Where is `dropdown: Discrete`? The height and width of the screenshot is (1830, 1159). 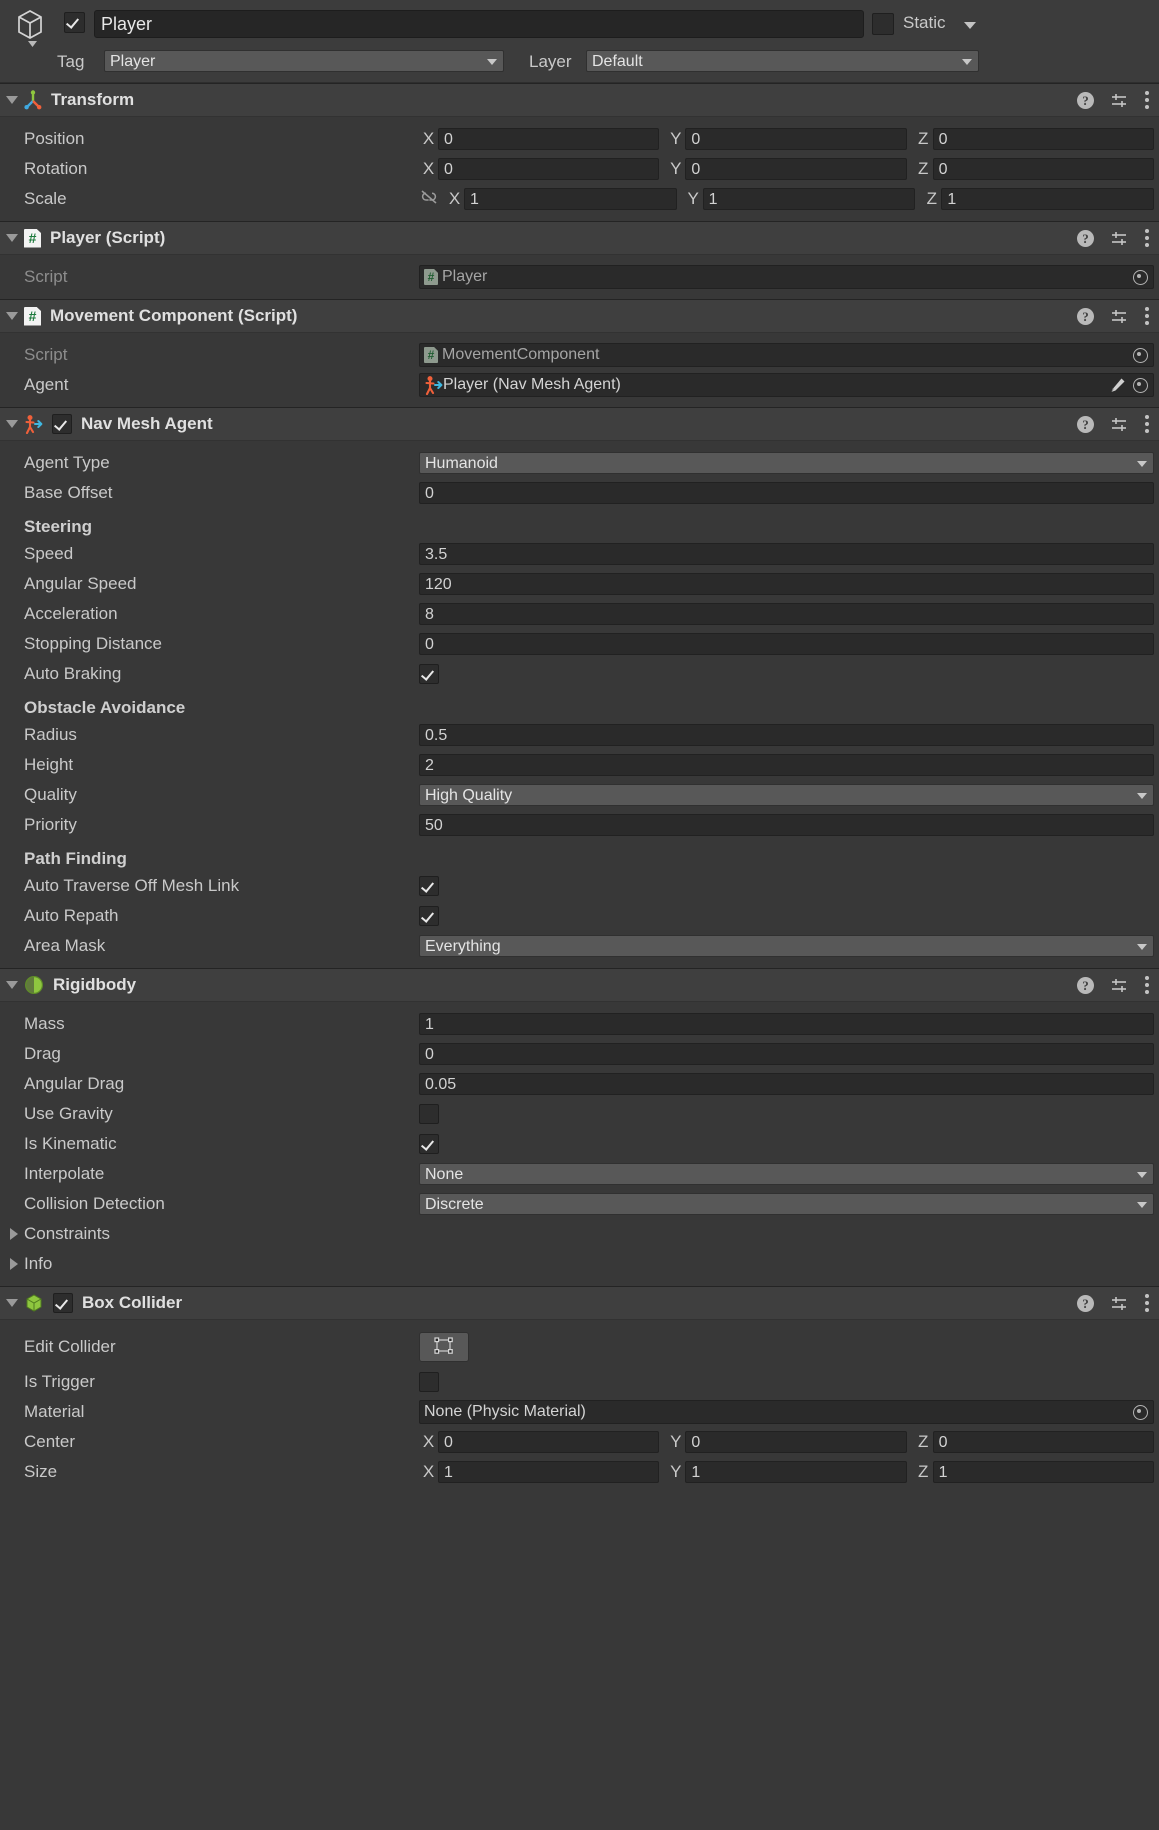
dropdown: Discrete is located at coordinates (786, 1204).